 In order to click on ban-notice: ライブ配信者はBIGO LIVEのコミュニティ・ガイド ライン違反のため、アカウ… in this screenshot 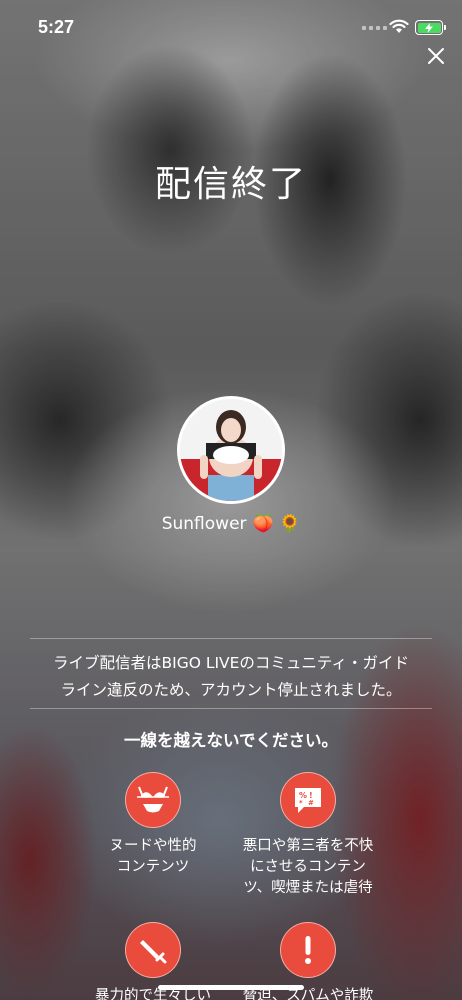, I will do `click(231, 677)`.